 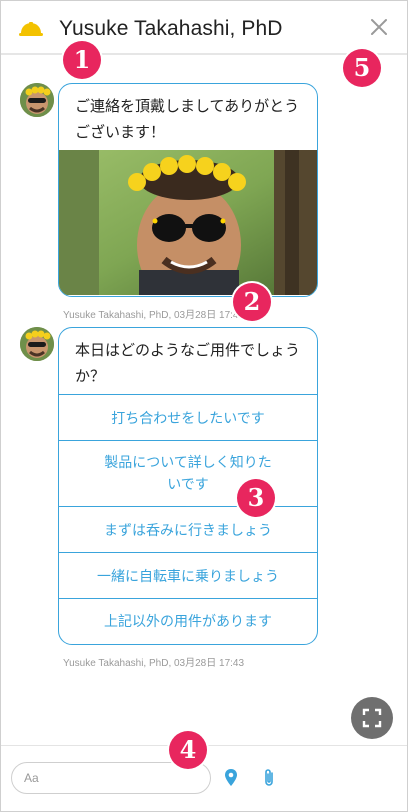 I want to click on quick-reply-option: まずは呑みに行きましょう, so click(x=188, y=529).